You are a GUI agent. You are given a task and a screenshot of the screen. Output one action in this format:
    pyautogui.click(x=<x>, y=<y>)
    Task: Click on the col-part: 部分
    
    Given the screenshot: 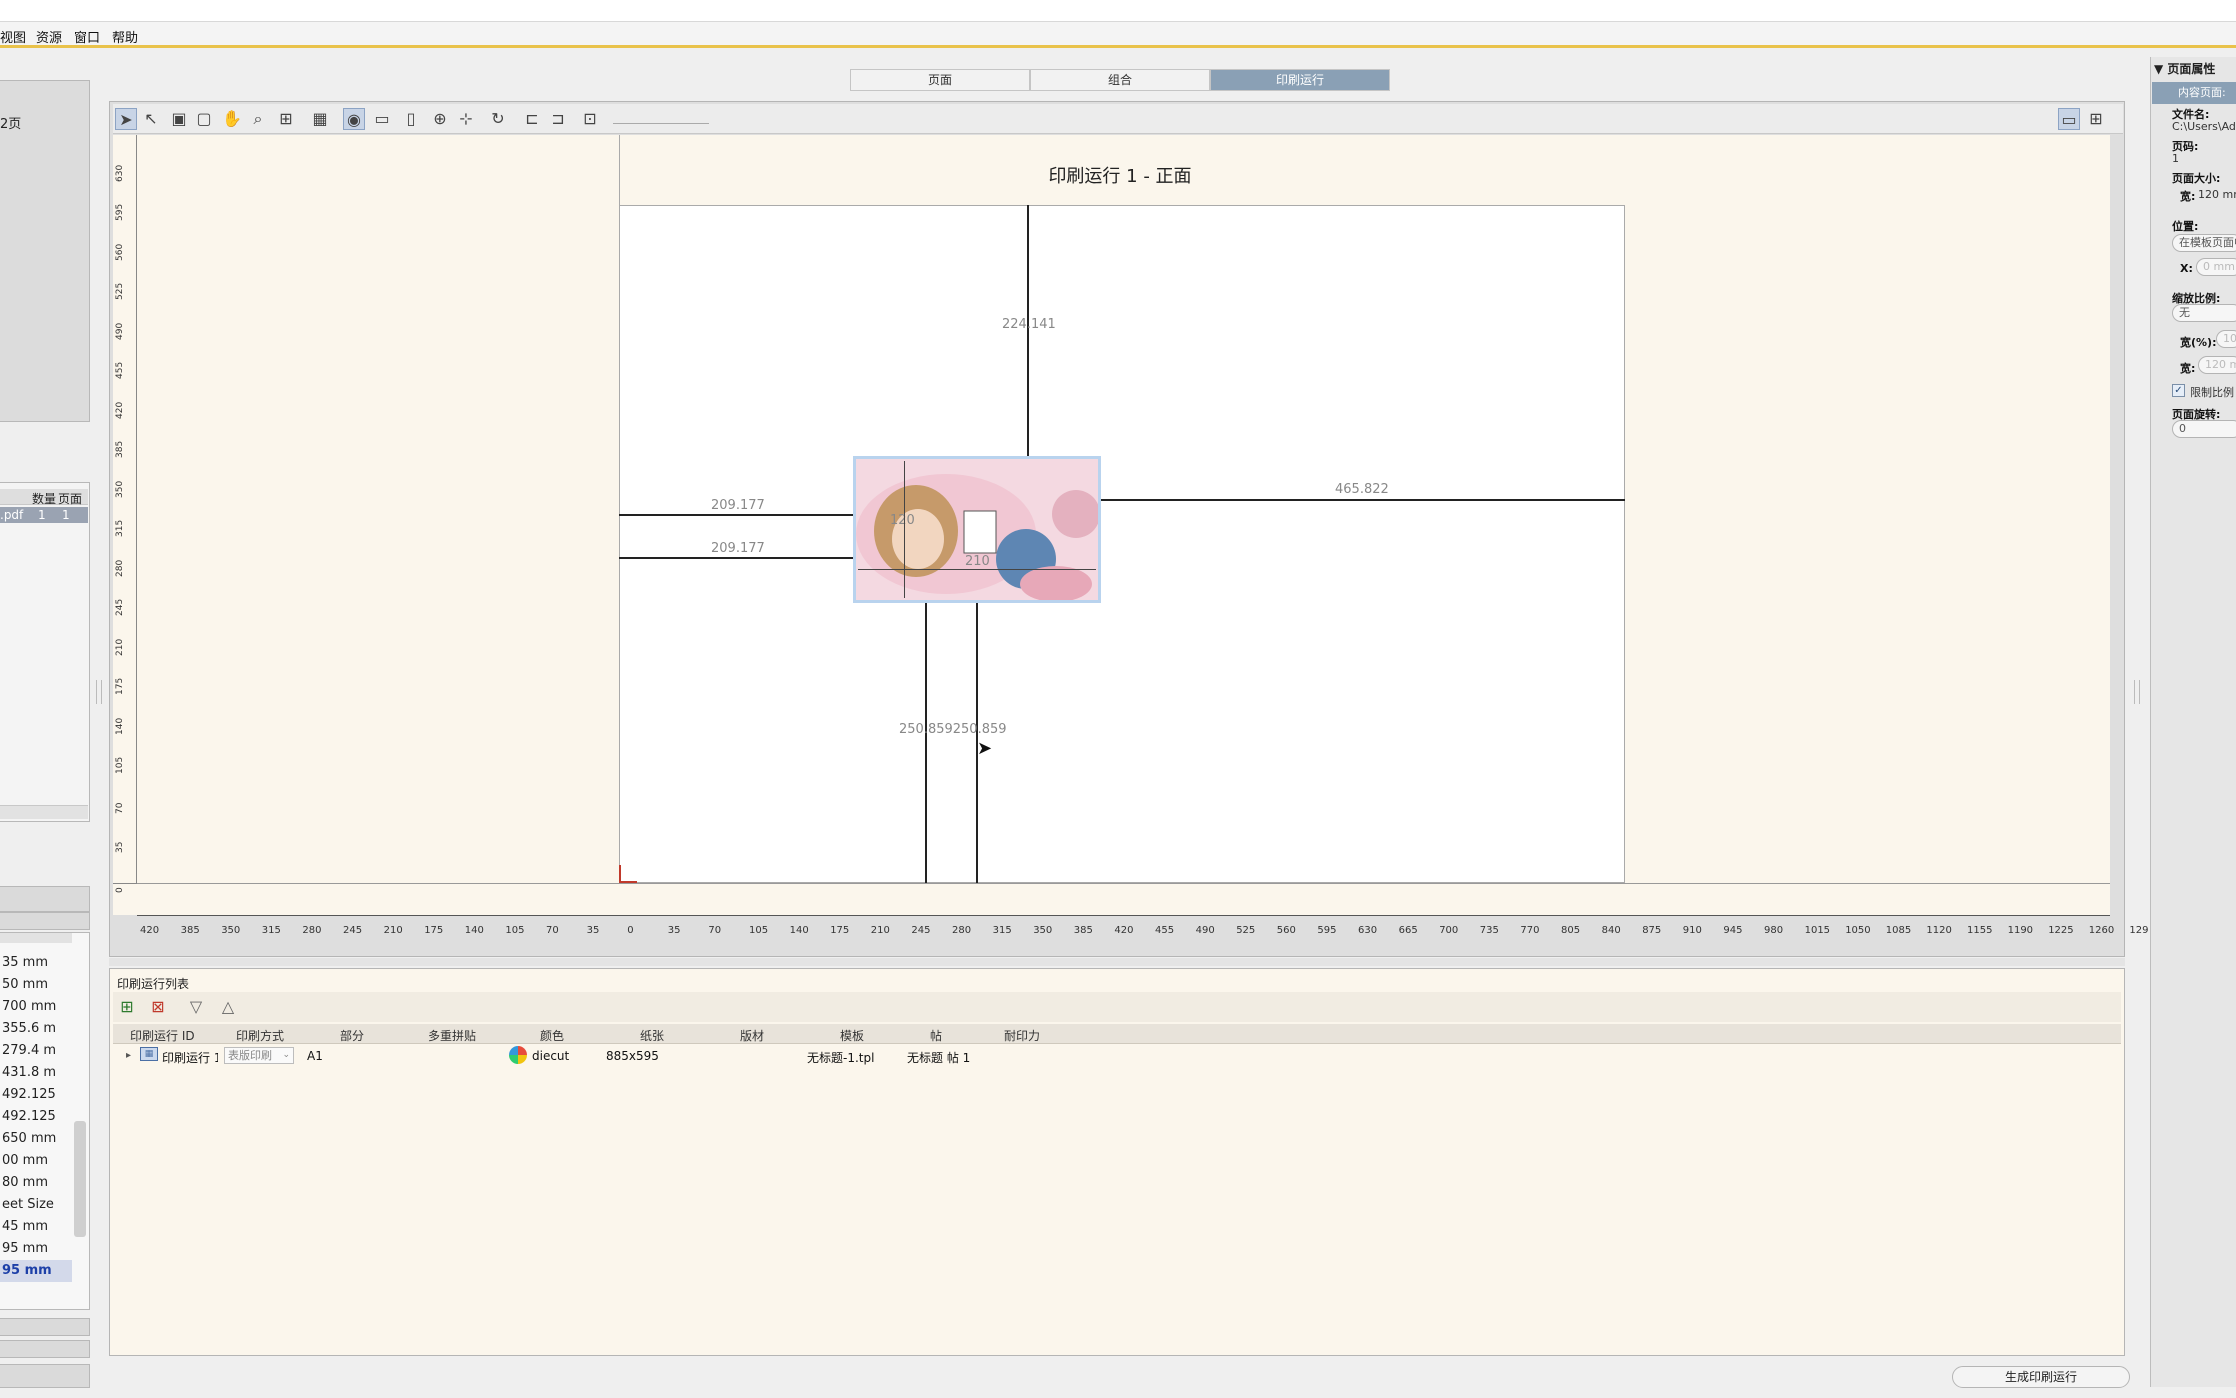 What is the action you would take?
    pyautogui.click(x=352, y=1035)
    